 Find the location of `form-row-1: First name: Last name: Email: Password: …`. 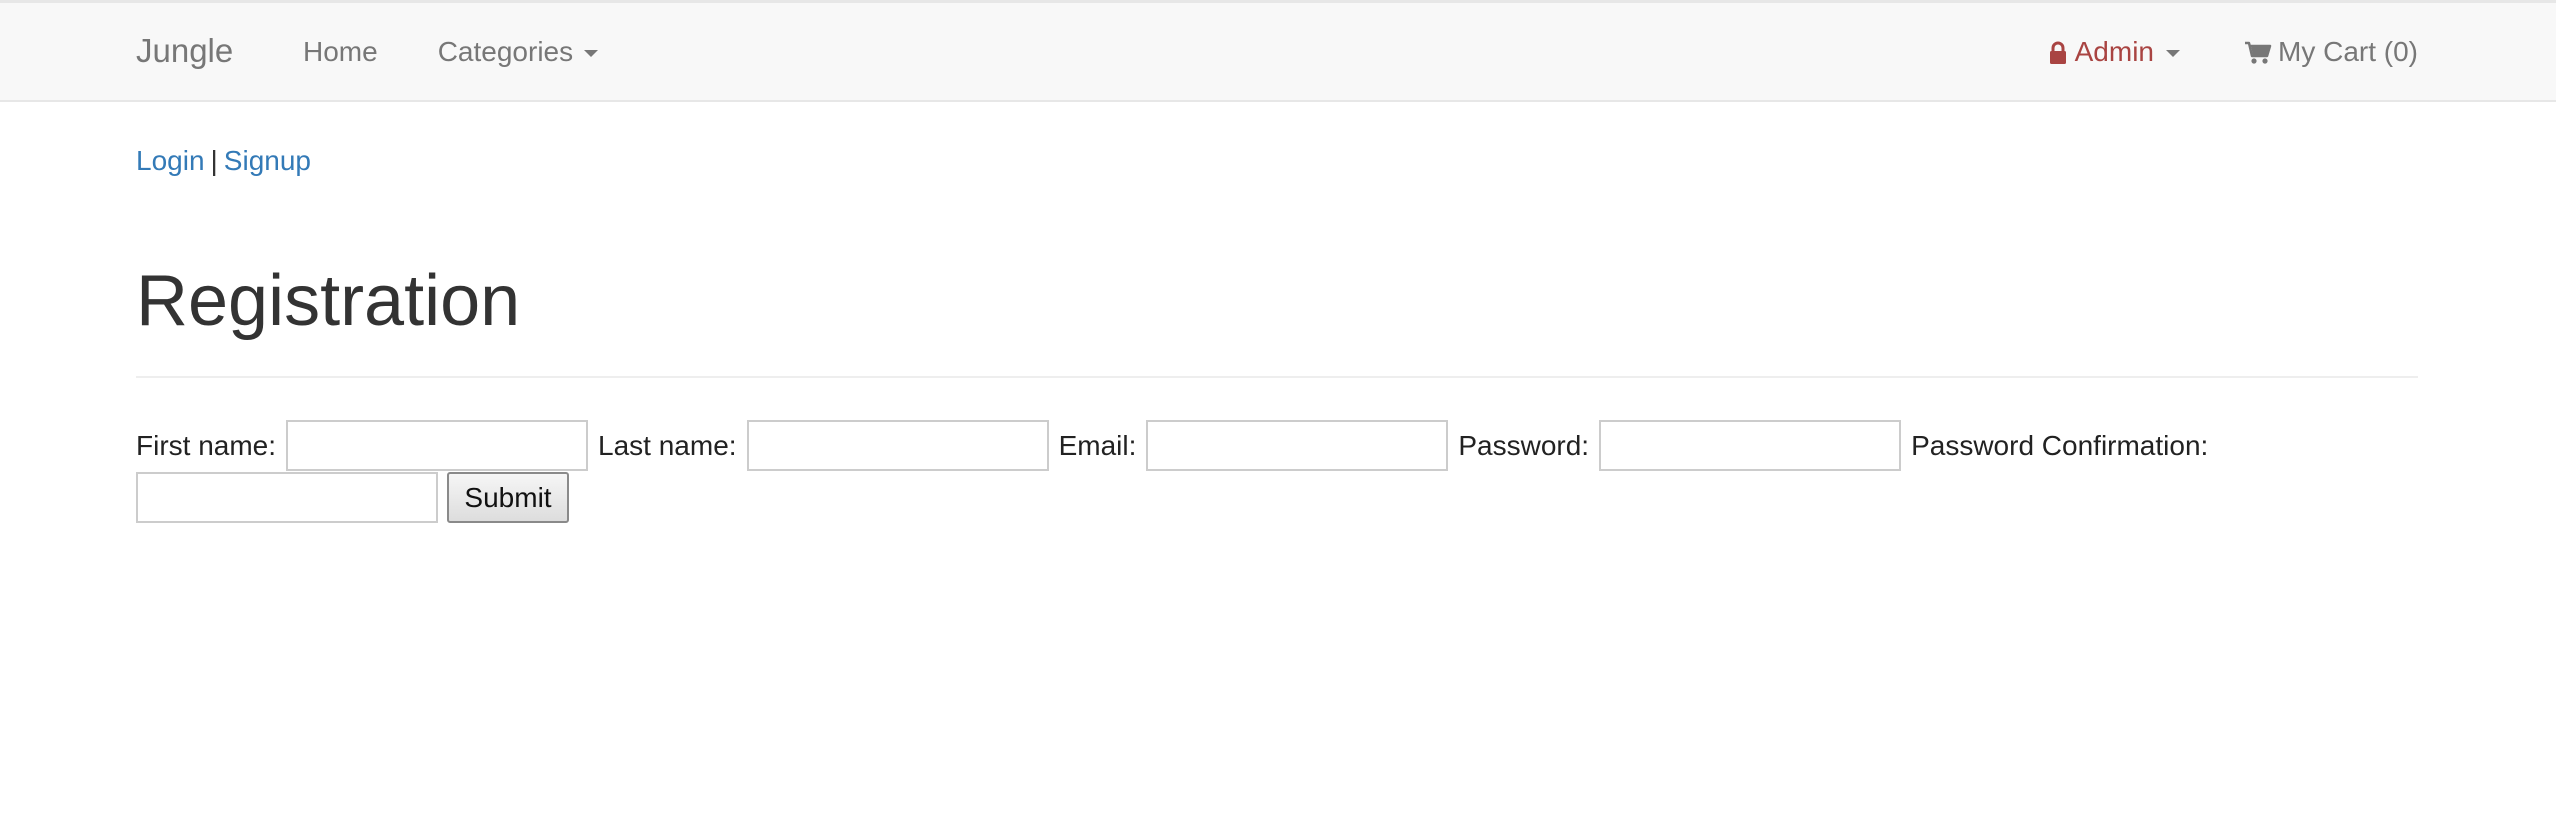

form-row-1: First name: Last name: Email: Password: … is located at coordinates (1177, 445).